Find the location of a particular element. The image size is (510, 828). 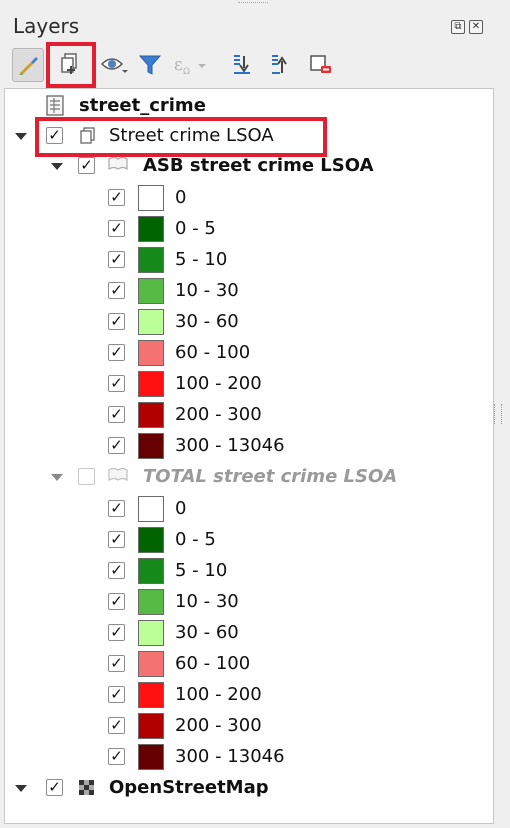

filter-by-expression-button: ε Ω is located at coordinates (192, 65).